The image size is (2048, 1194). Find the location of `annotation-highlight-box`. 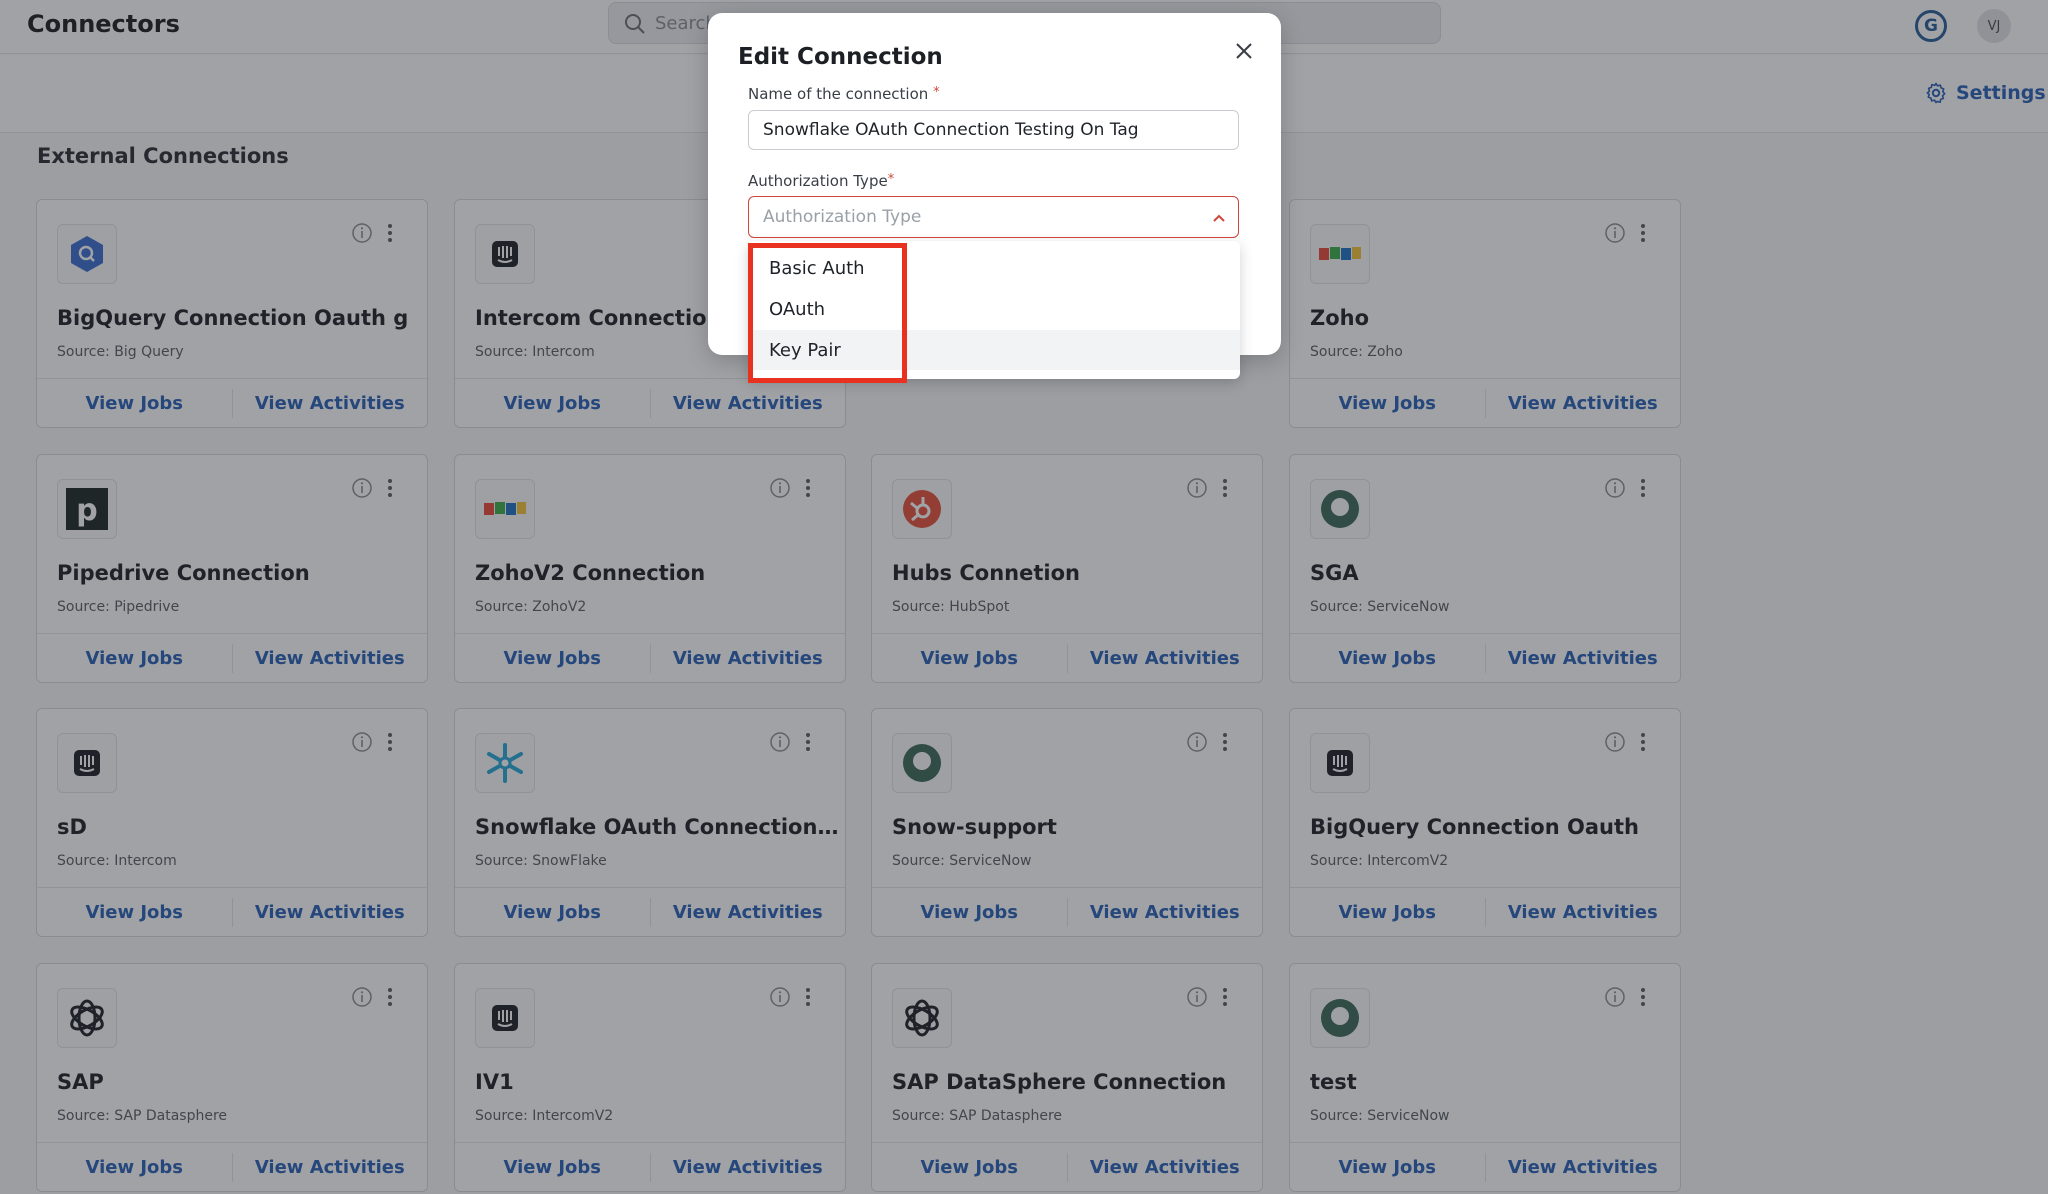

annotation-highlight-box is located at coordinates (827, 313).